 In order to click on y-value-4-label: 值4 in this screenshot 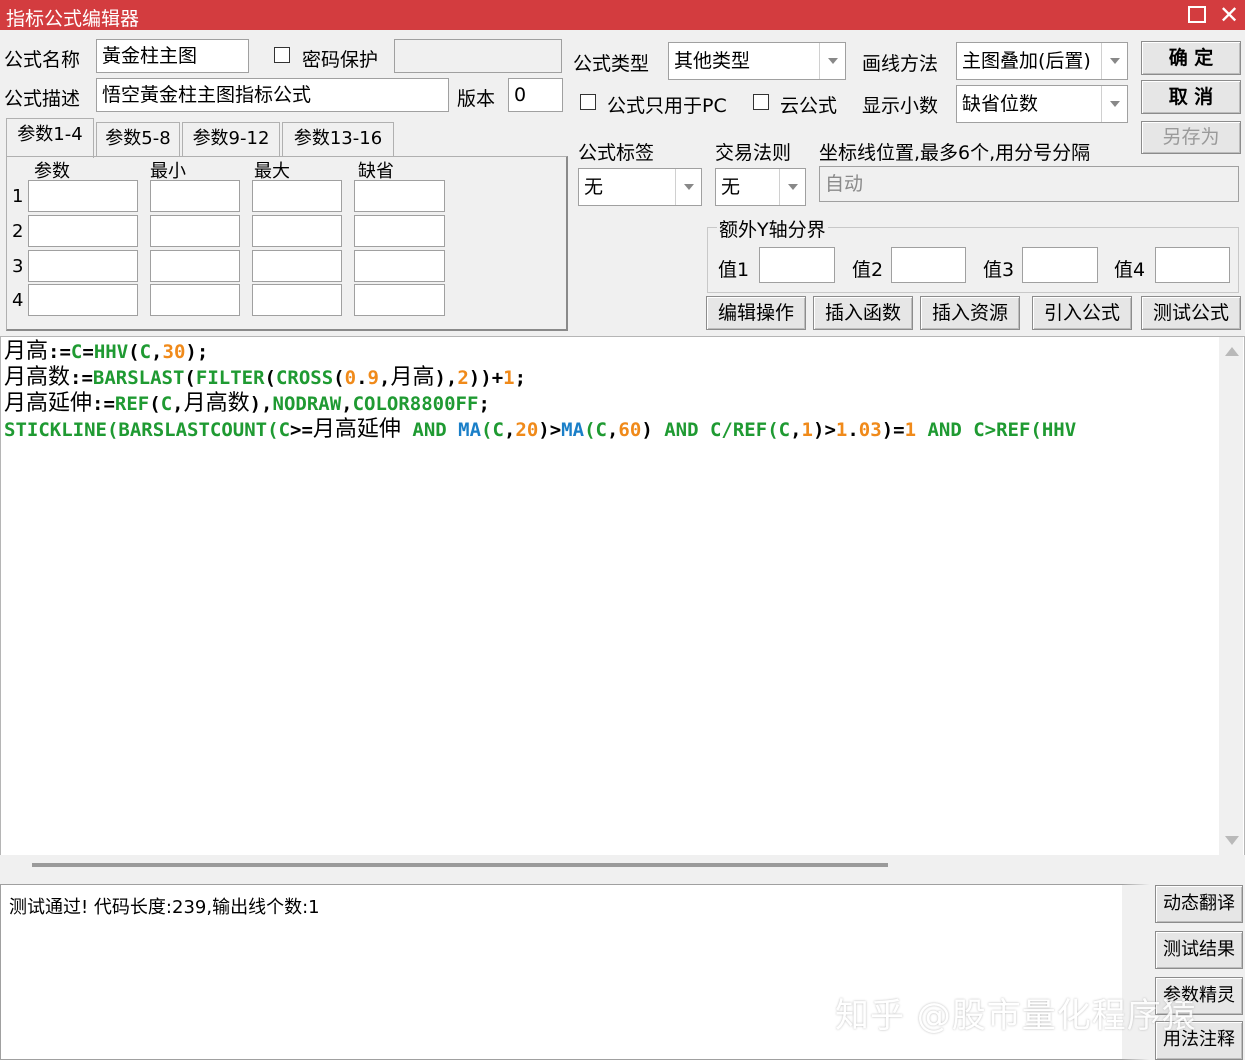, I will do `click(1130, 270)`.